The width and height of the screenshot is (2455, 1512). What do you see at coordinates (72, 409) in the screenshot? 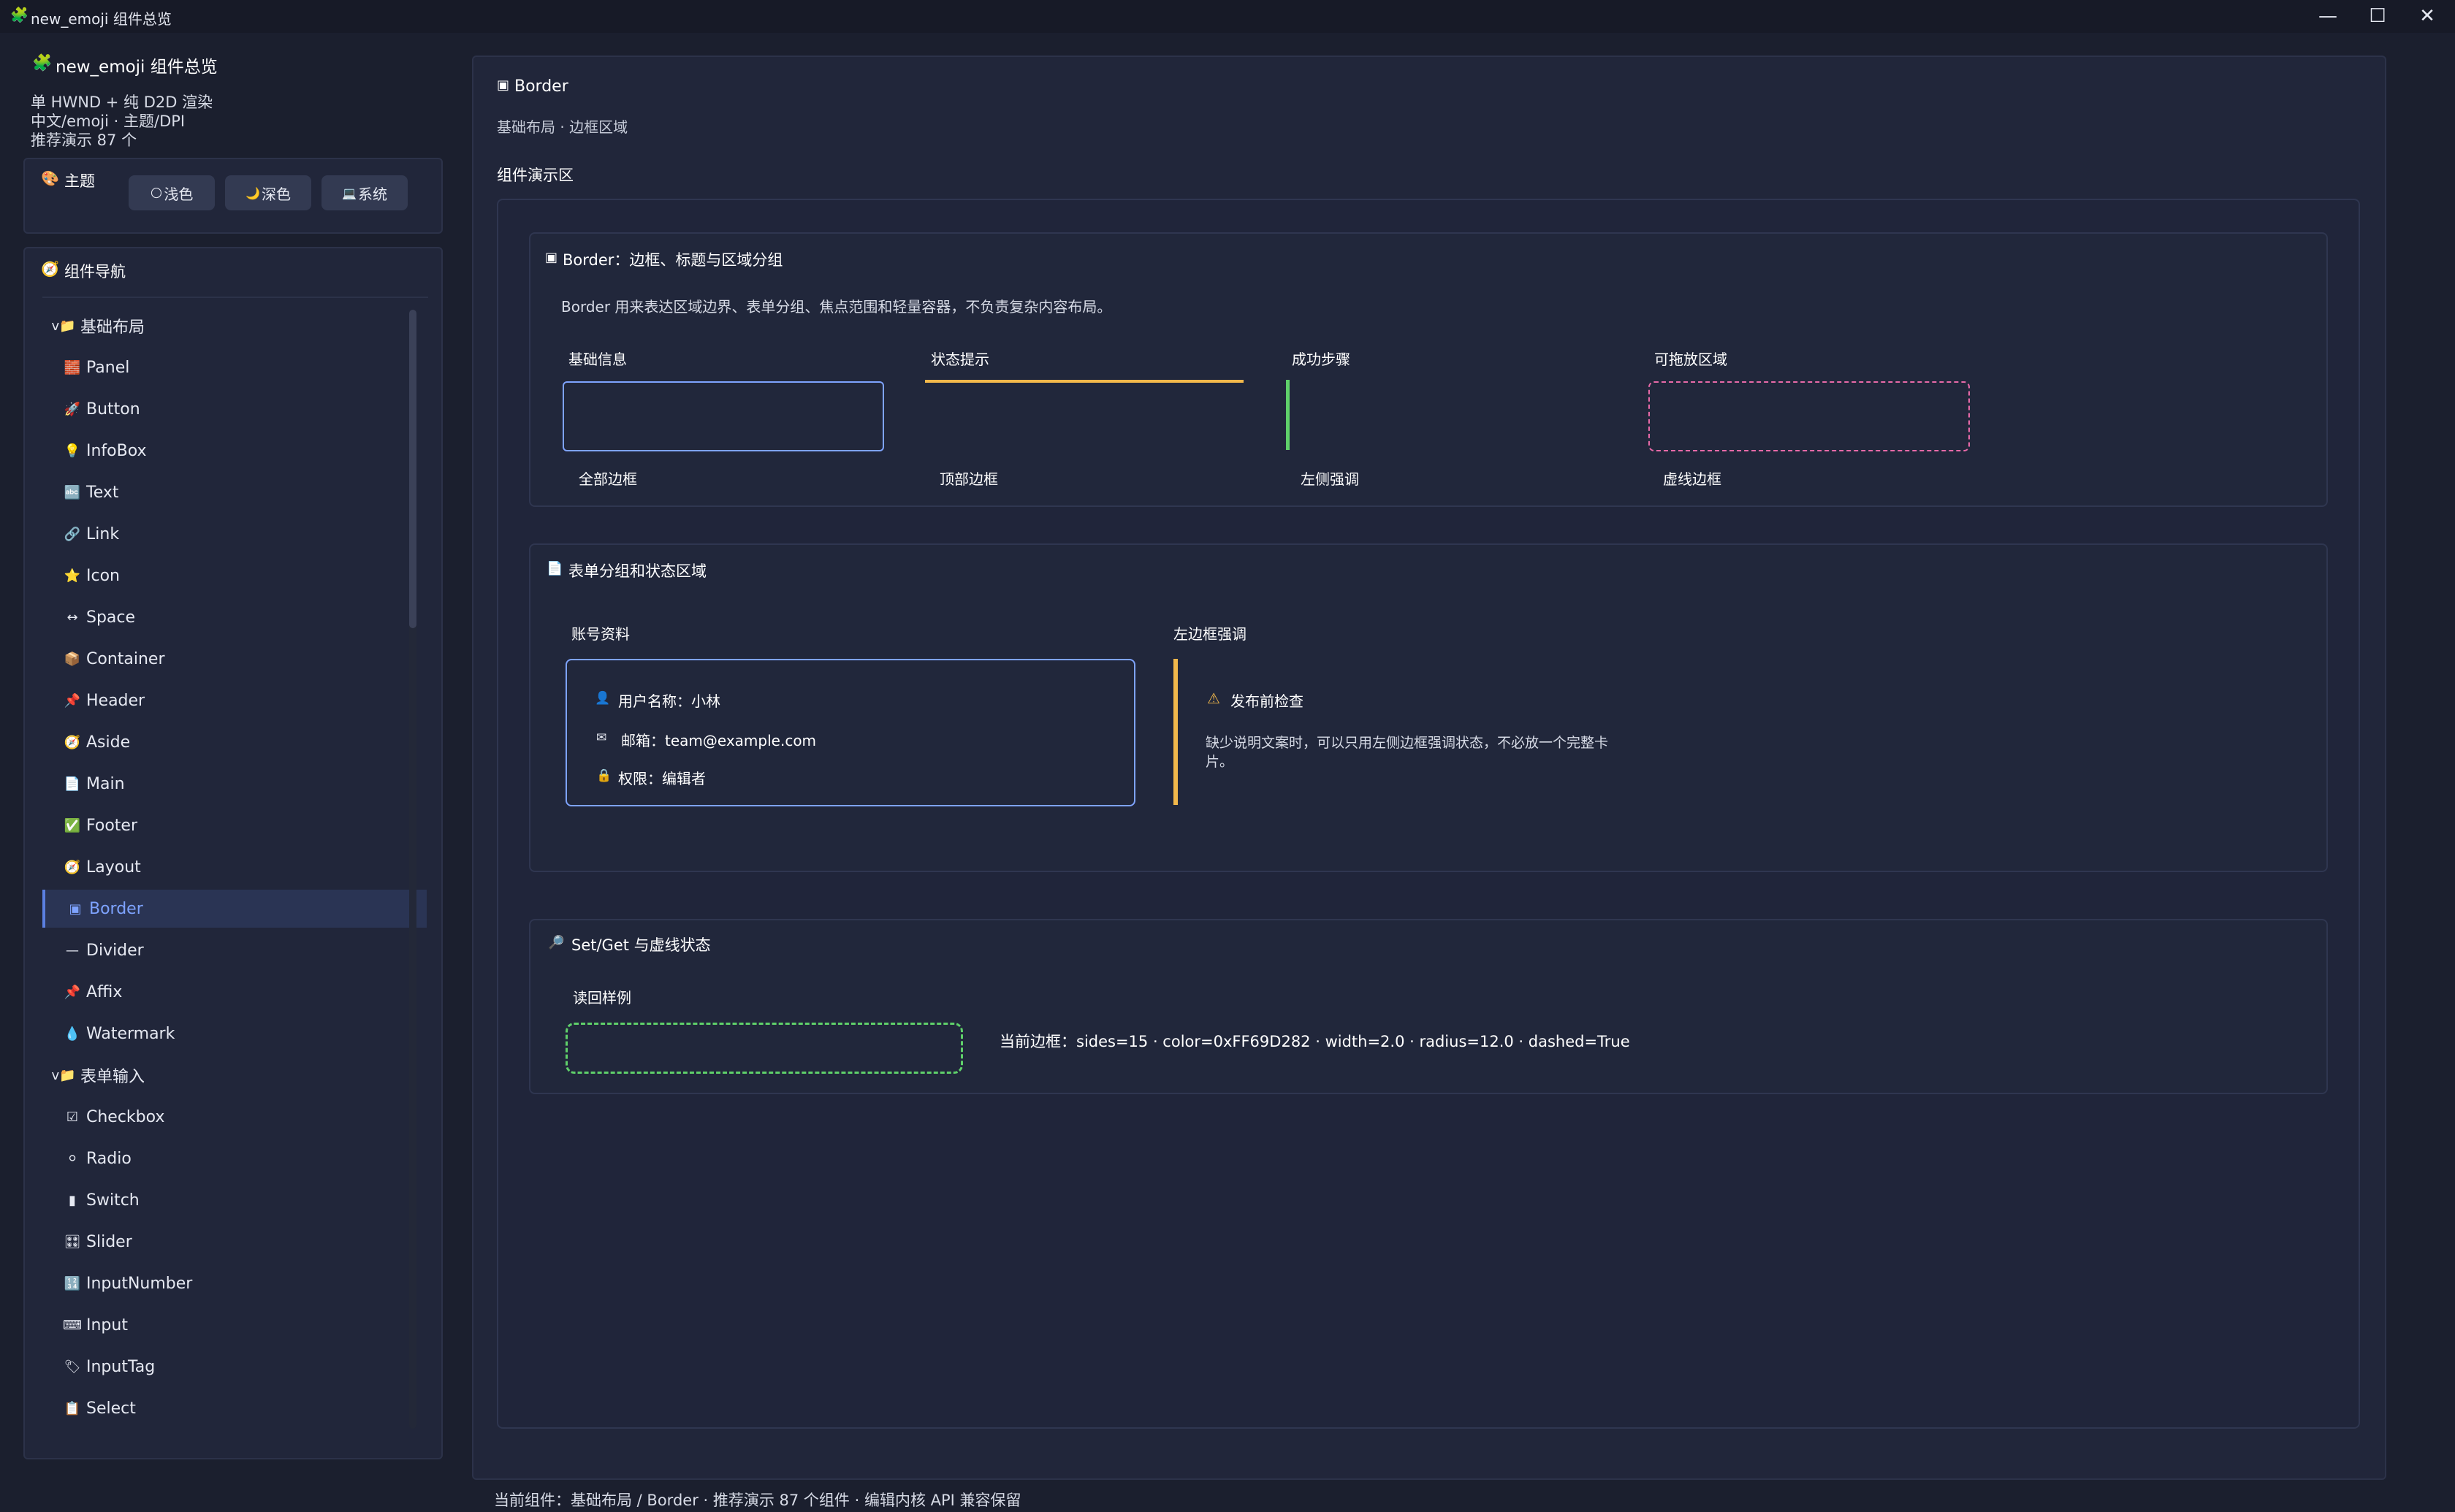
I see `component-icon: 🚀` at bounding box center [72, 409].